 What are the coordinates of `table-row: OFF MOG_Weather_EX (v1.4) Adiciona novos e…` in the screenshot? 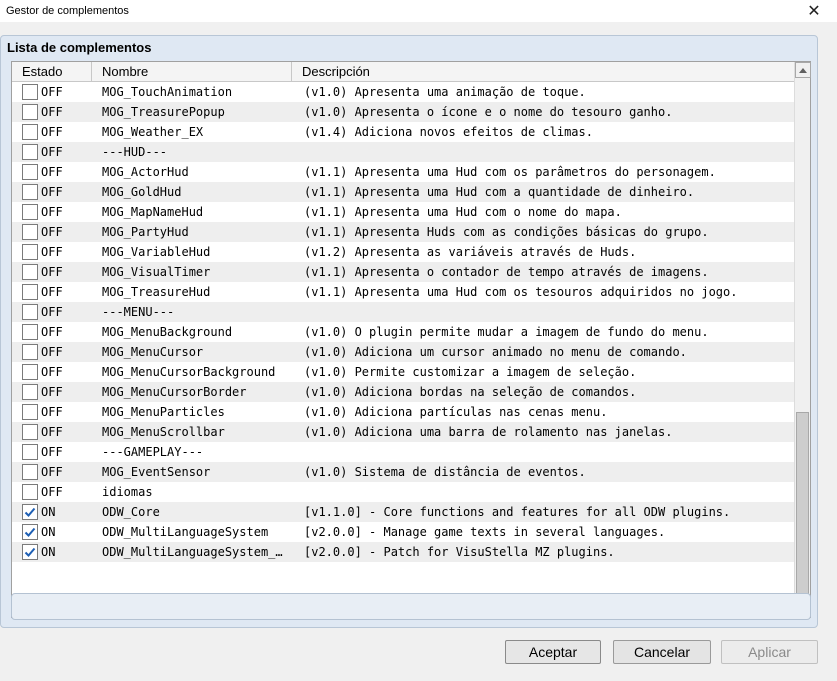 It's located at (403, 132).